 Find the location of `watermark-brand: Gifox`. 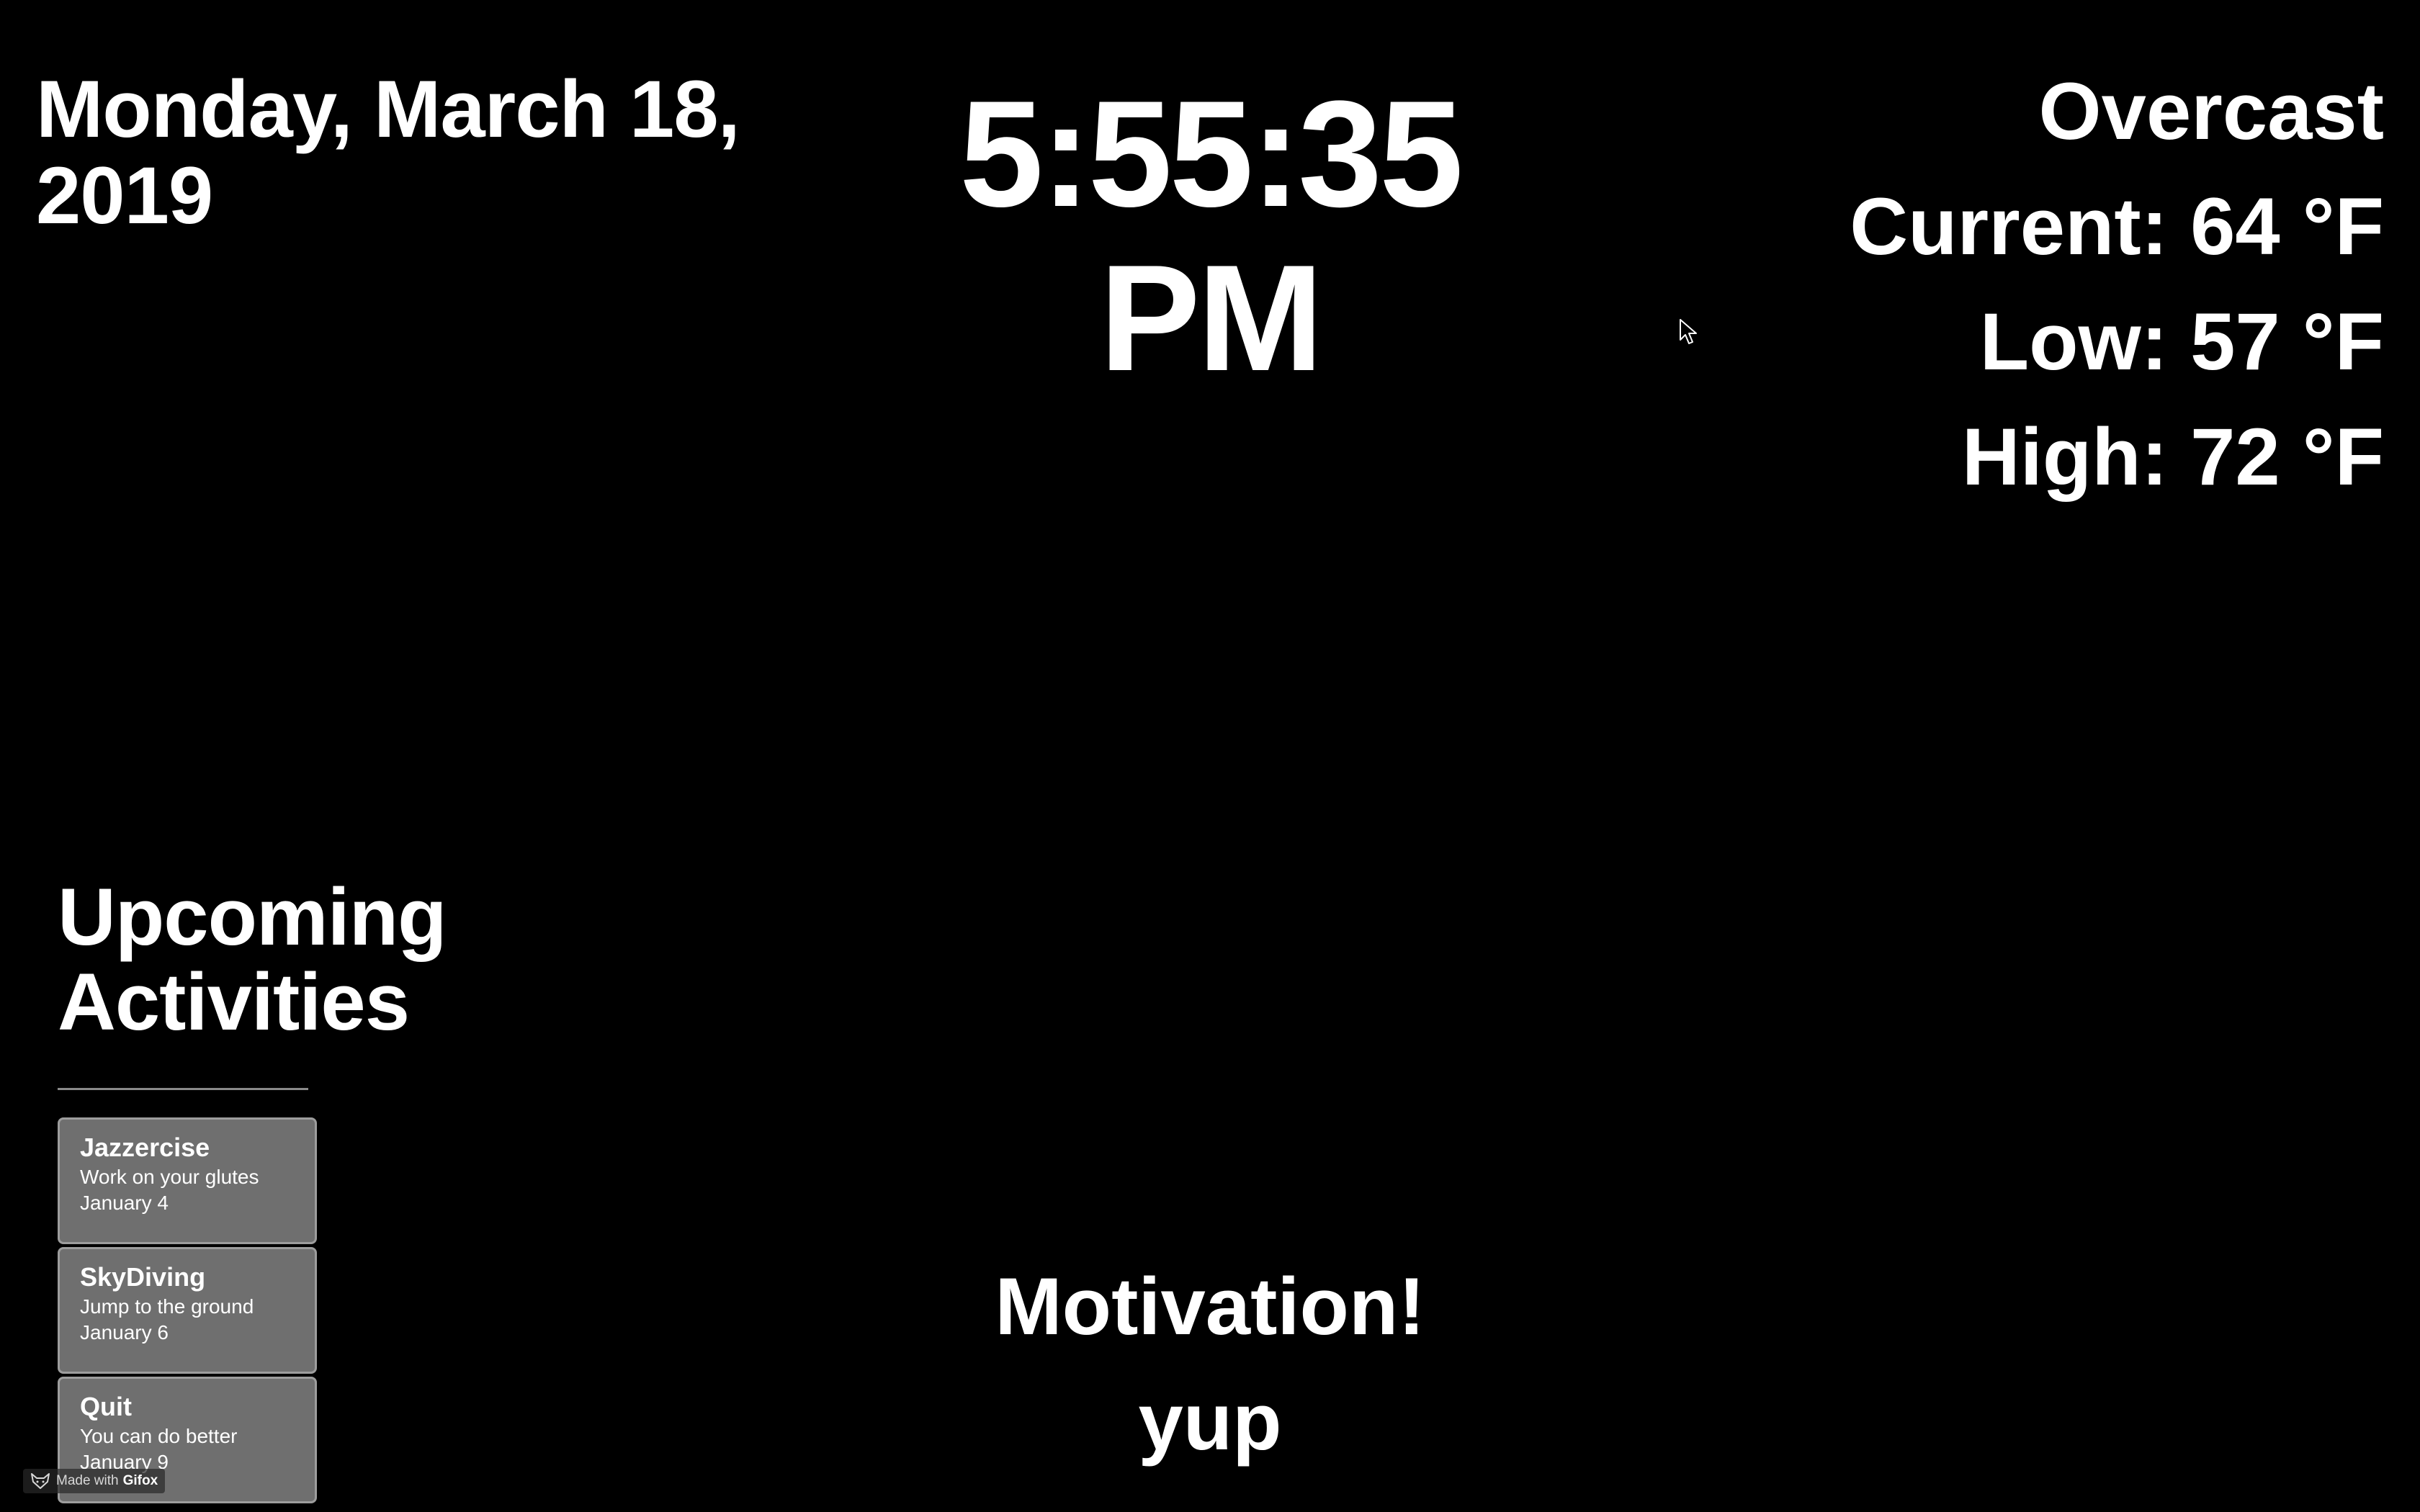

watermark-brand: Gifox is located at coordinates (140, 1480).